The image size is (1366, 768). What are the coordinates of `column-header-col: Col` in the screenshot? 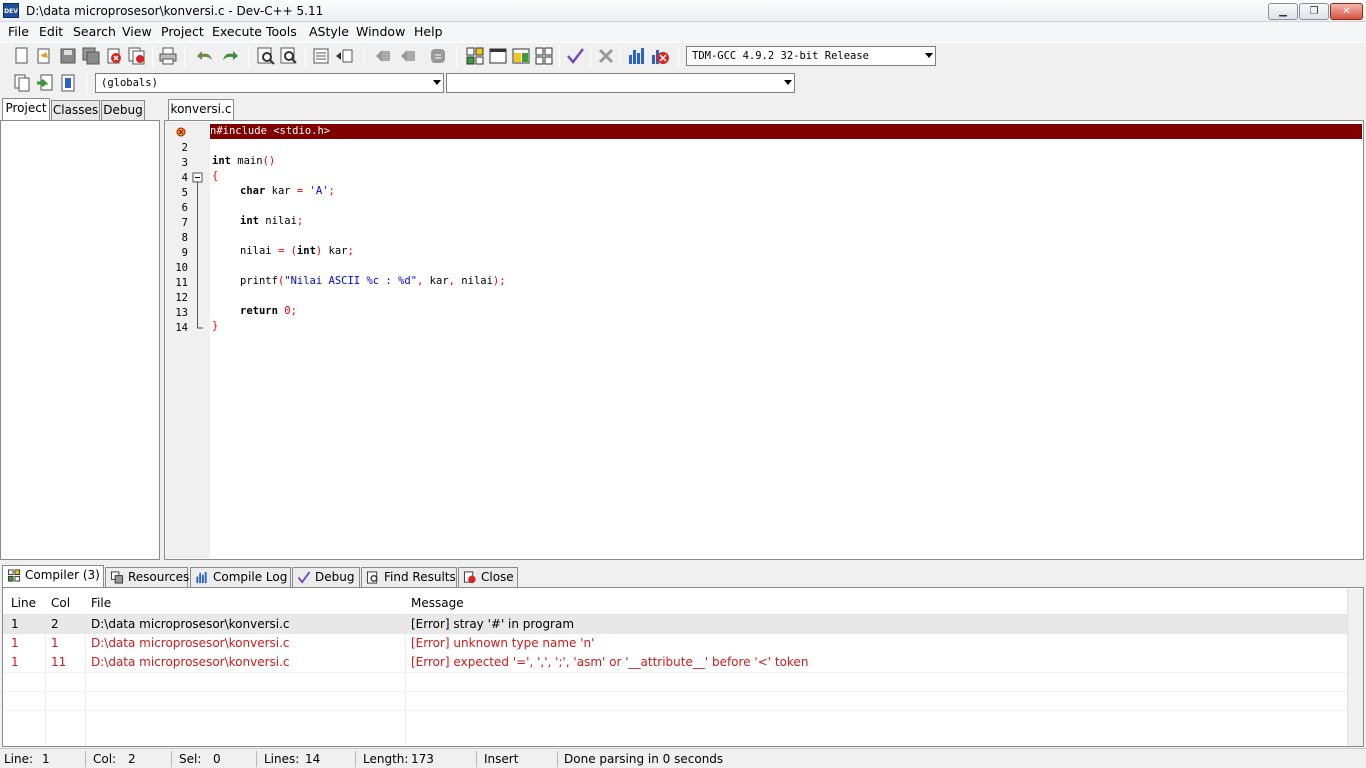 It's located at (60, 603).